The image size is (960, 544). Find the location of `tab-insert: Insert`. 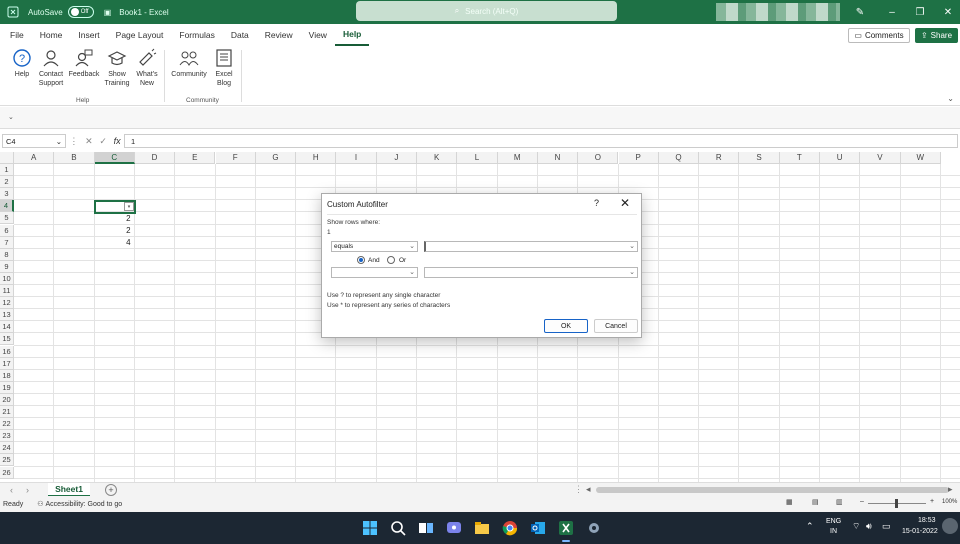

tab-insert: Insert is located at coordinates (88, 35).